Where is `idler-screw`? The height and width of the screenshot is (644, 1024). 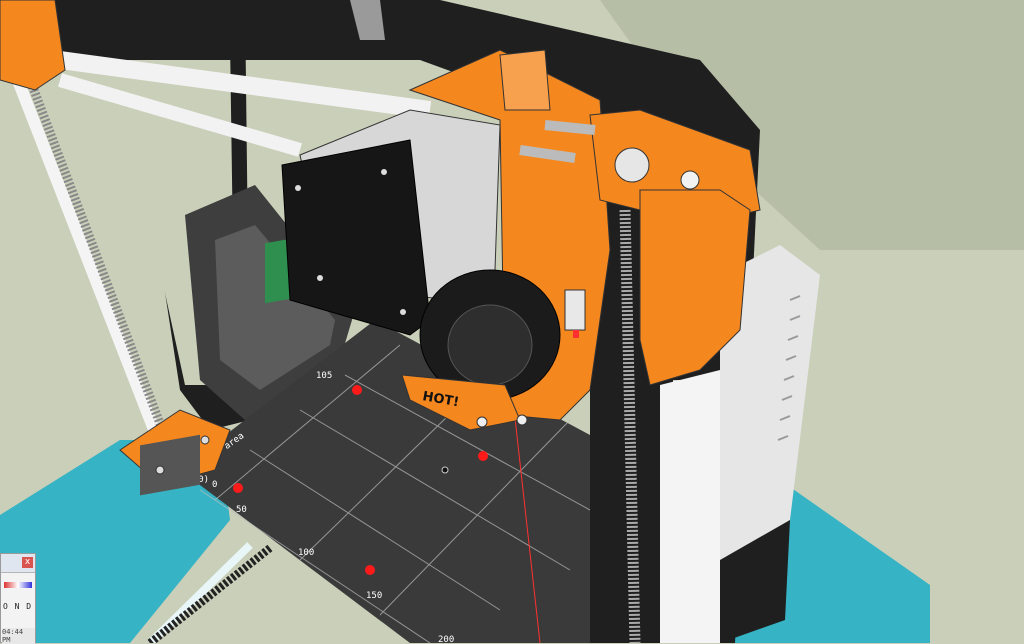 idler-screw is located at coordinates (690, 180).